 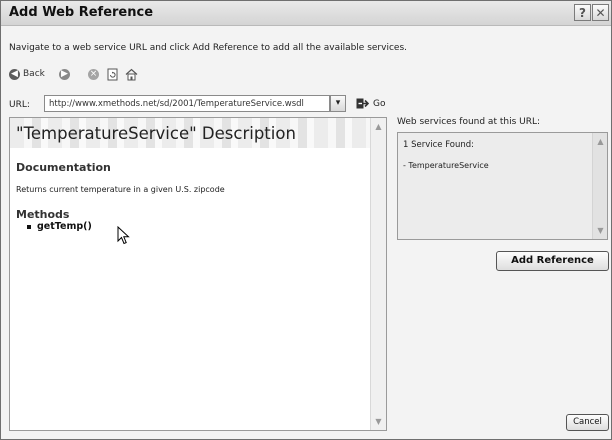 What do you see at coordinates (64, 226) in the screenshot?
I see `method-label: getTemp()` at bounding box center [64, 226].